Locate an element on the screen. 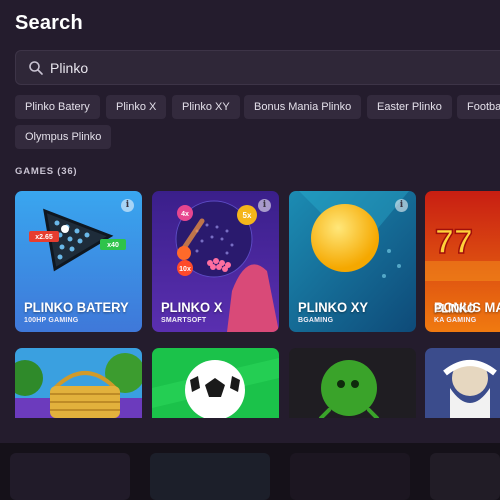 The width and height of the screenshot is (500, 500). game-provider: KA GAMING is located at coordinates (455, 320).